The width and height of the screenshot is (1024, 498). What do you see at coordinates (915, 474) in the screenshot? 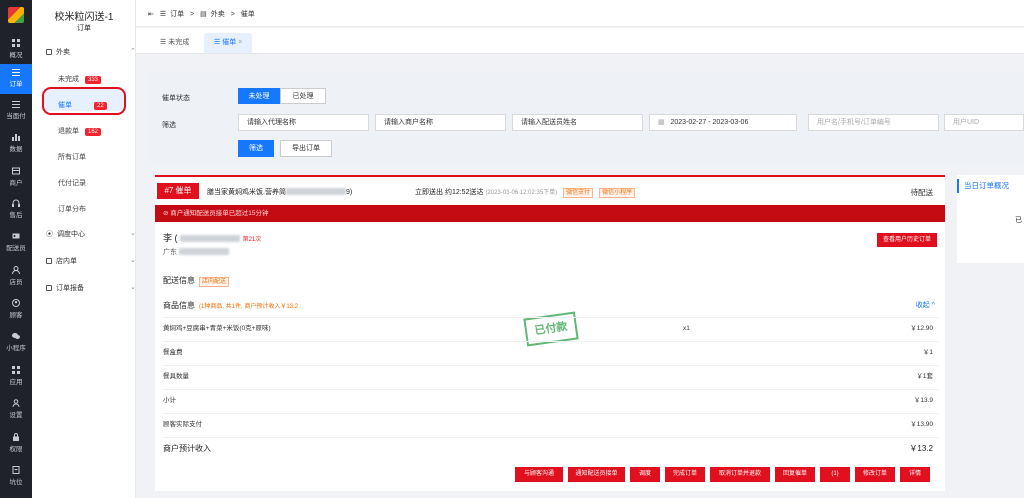
I see `details-button: 详情` at bounding box center [915, 474].